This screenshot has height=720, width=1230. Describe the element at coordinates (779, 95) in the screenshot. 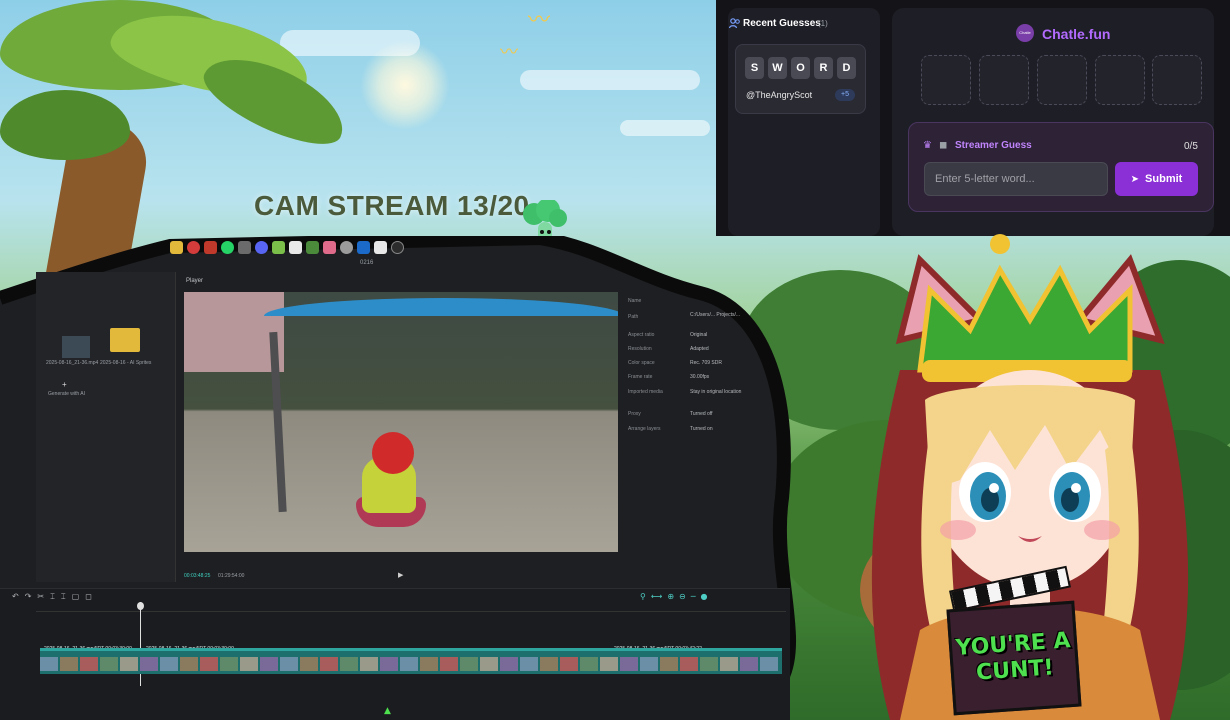

I see `guess-username: @TheAngryScot` at that location.